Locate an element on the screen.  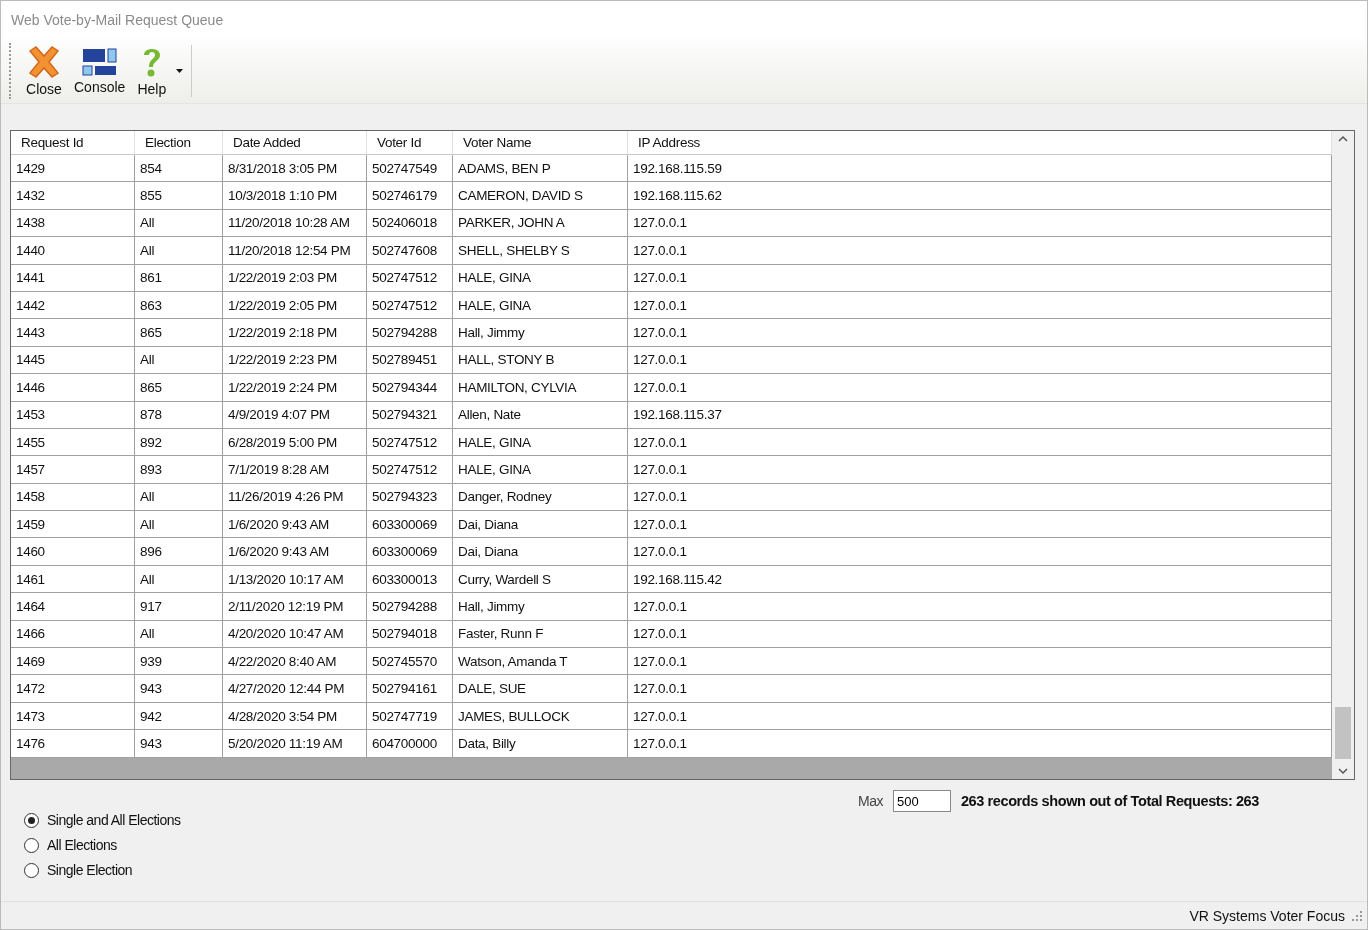
table-cell: 1457 is located at coordinates (73, 470).